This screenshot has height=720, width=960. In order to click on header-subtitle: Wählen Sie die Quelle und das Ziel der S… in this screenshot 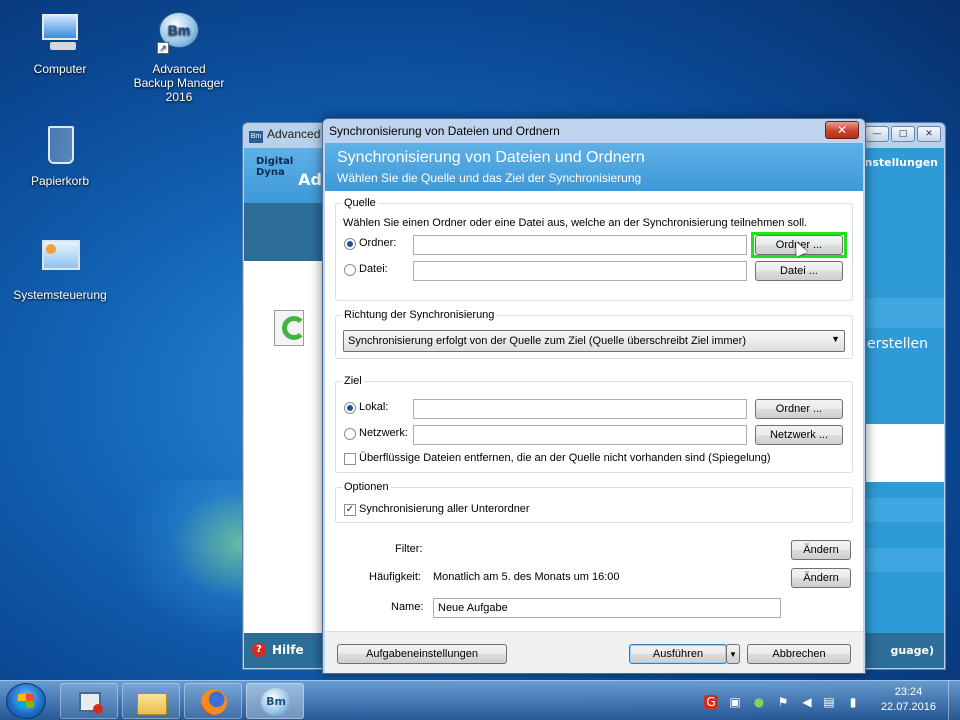, I will do `click(489, 178)`.